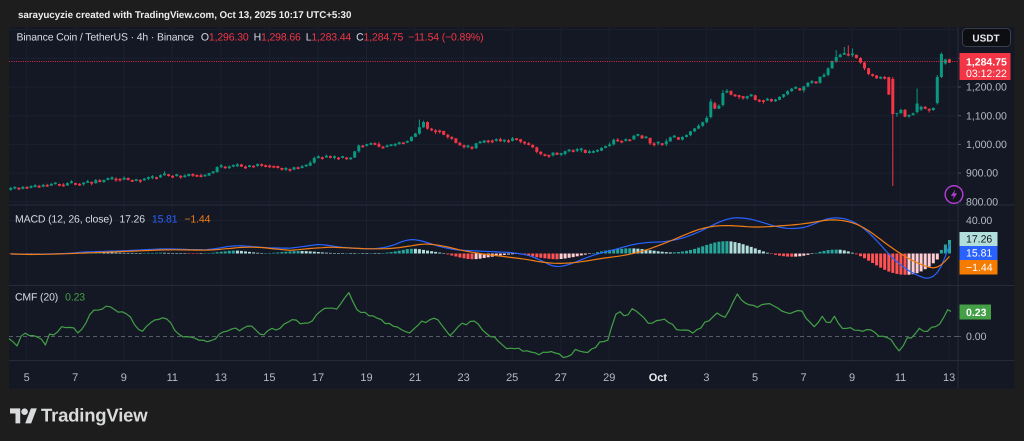 The width and height of the screenshot is (1024, 441). I want to click on svg-text: 0.23, so click(976, 313).